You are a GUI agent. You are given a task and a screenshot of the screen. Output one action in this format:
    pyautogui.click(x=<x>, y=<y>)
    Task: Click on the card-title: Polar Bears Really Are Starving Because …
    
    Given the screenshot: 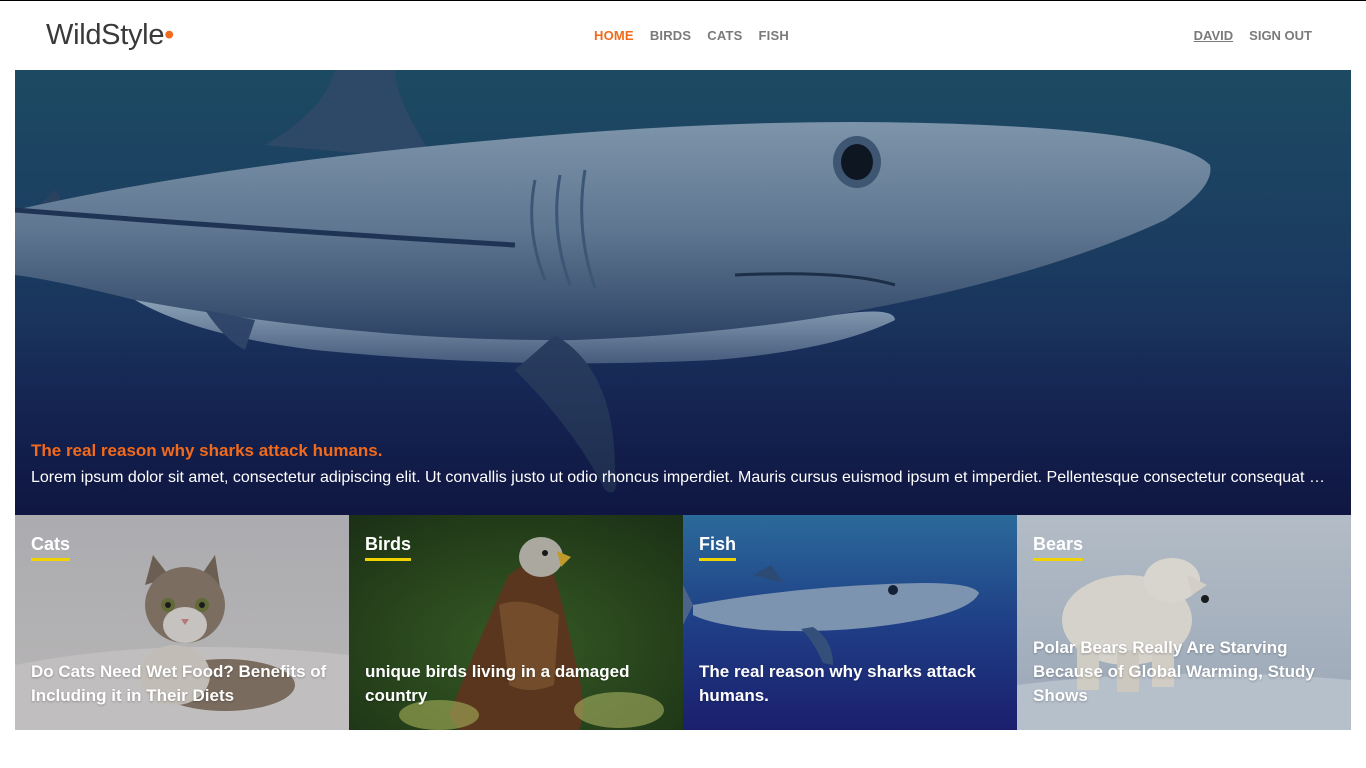 What is the action you would take?
    pyautogui.click(x=1191, y=672)
    